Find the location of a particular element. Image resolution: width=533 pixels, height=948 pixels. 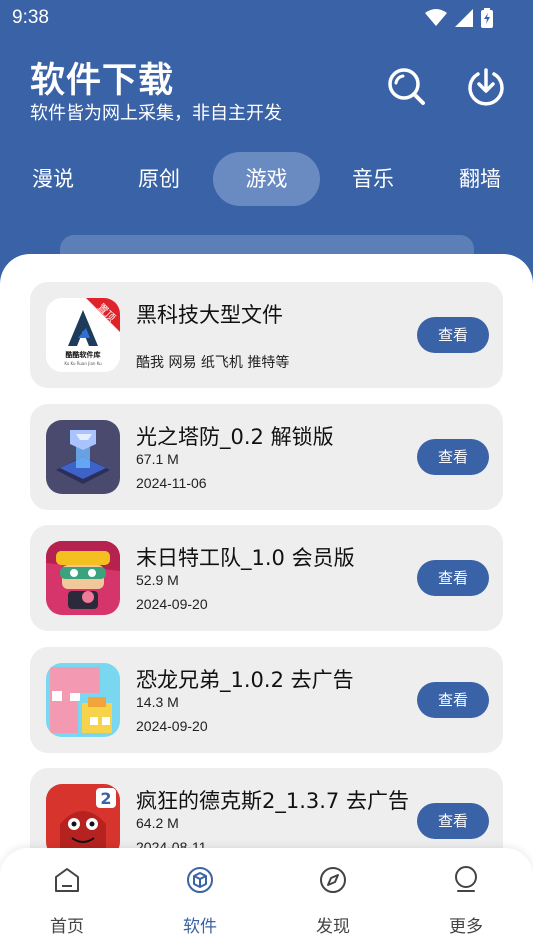

box-icon is located at coordinates (200, 880).